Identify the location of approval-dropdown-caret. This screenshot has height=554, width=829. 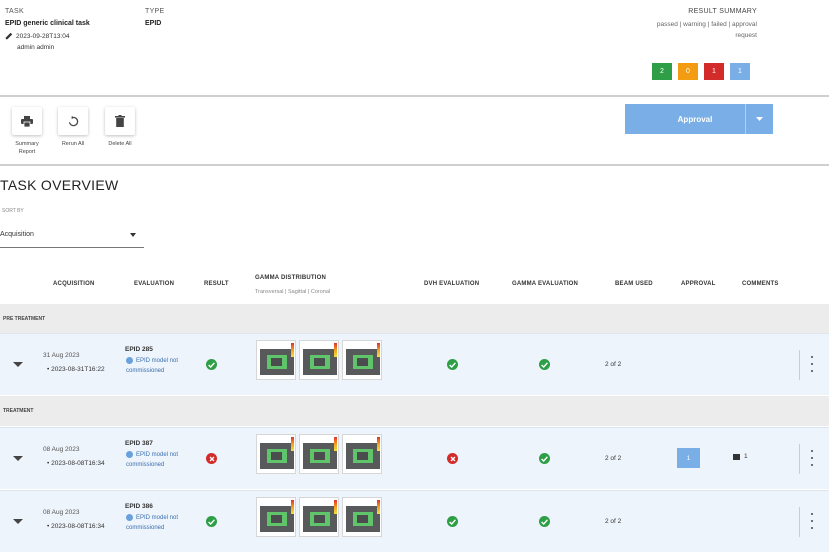
(759, 119).